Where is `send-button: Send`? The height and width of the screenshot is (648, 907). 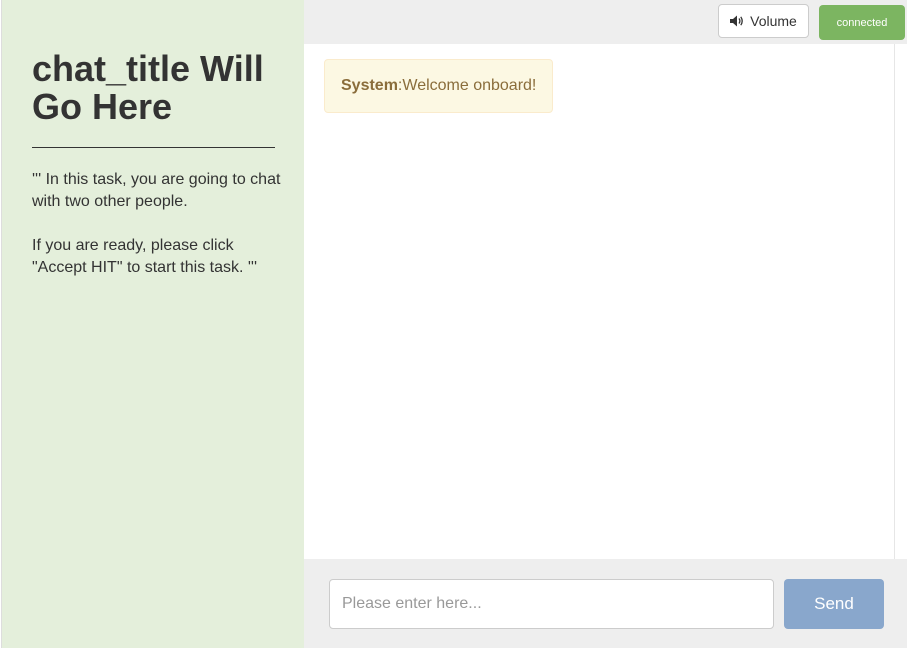
send-button: Send is located at coordinates (834, 604).